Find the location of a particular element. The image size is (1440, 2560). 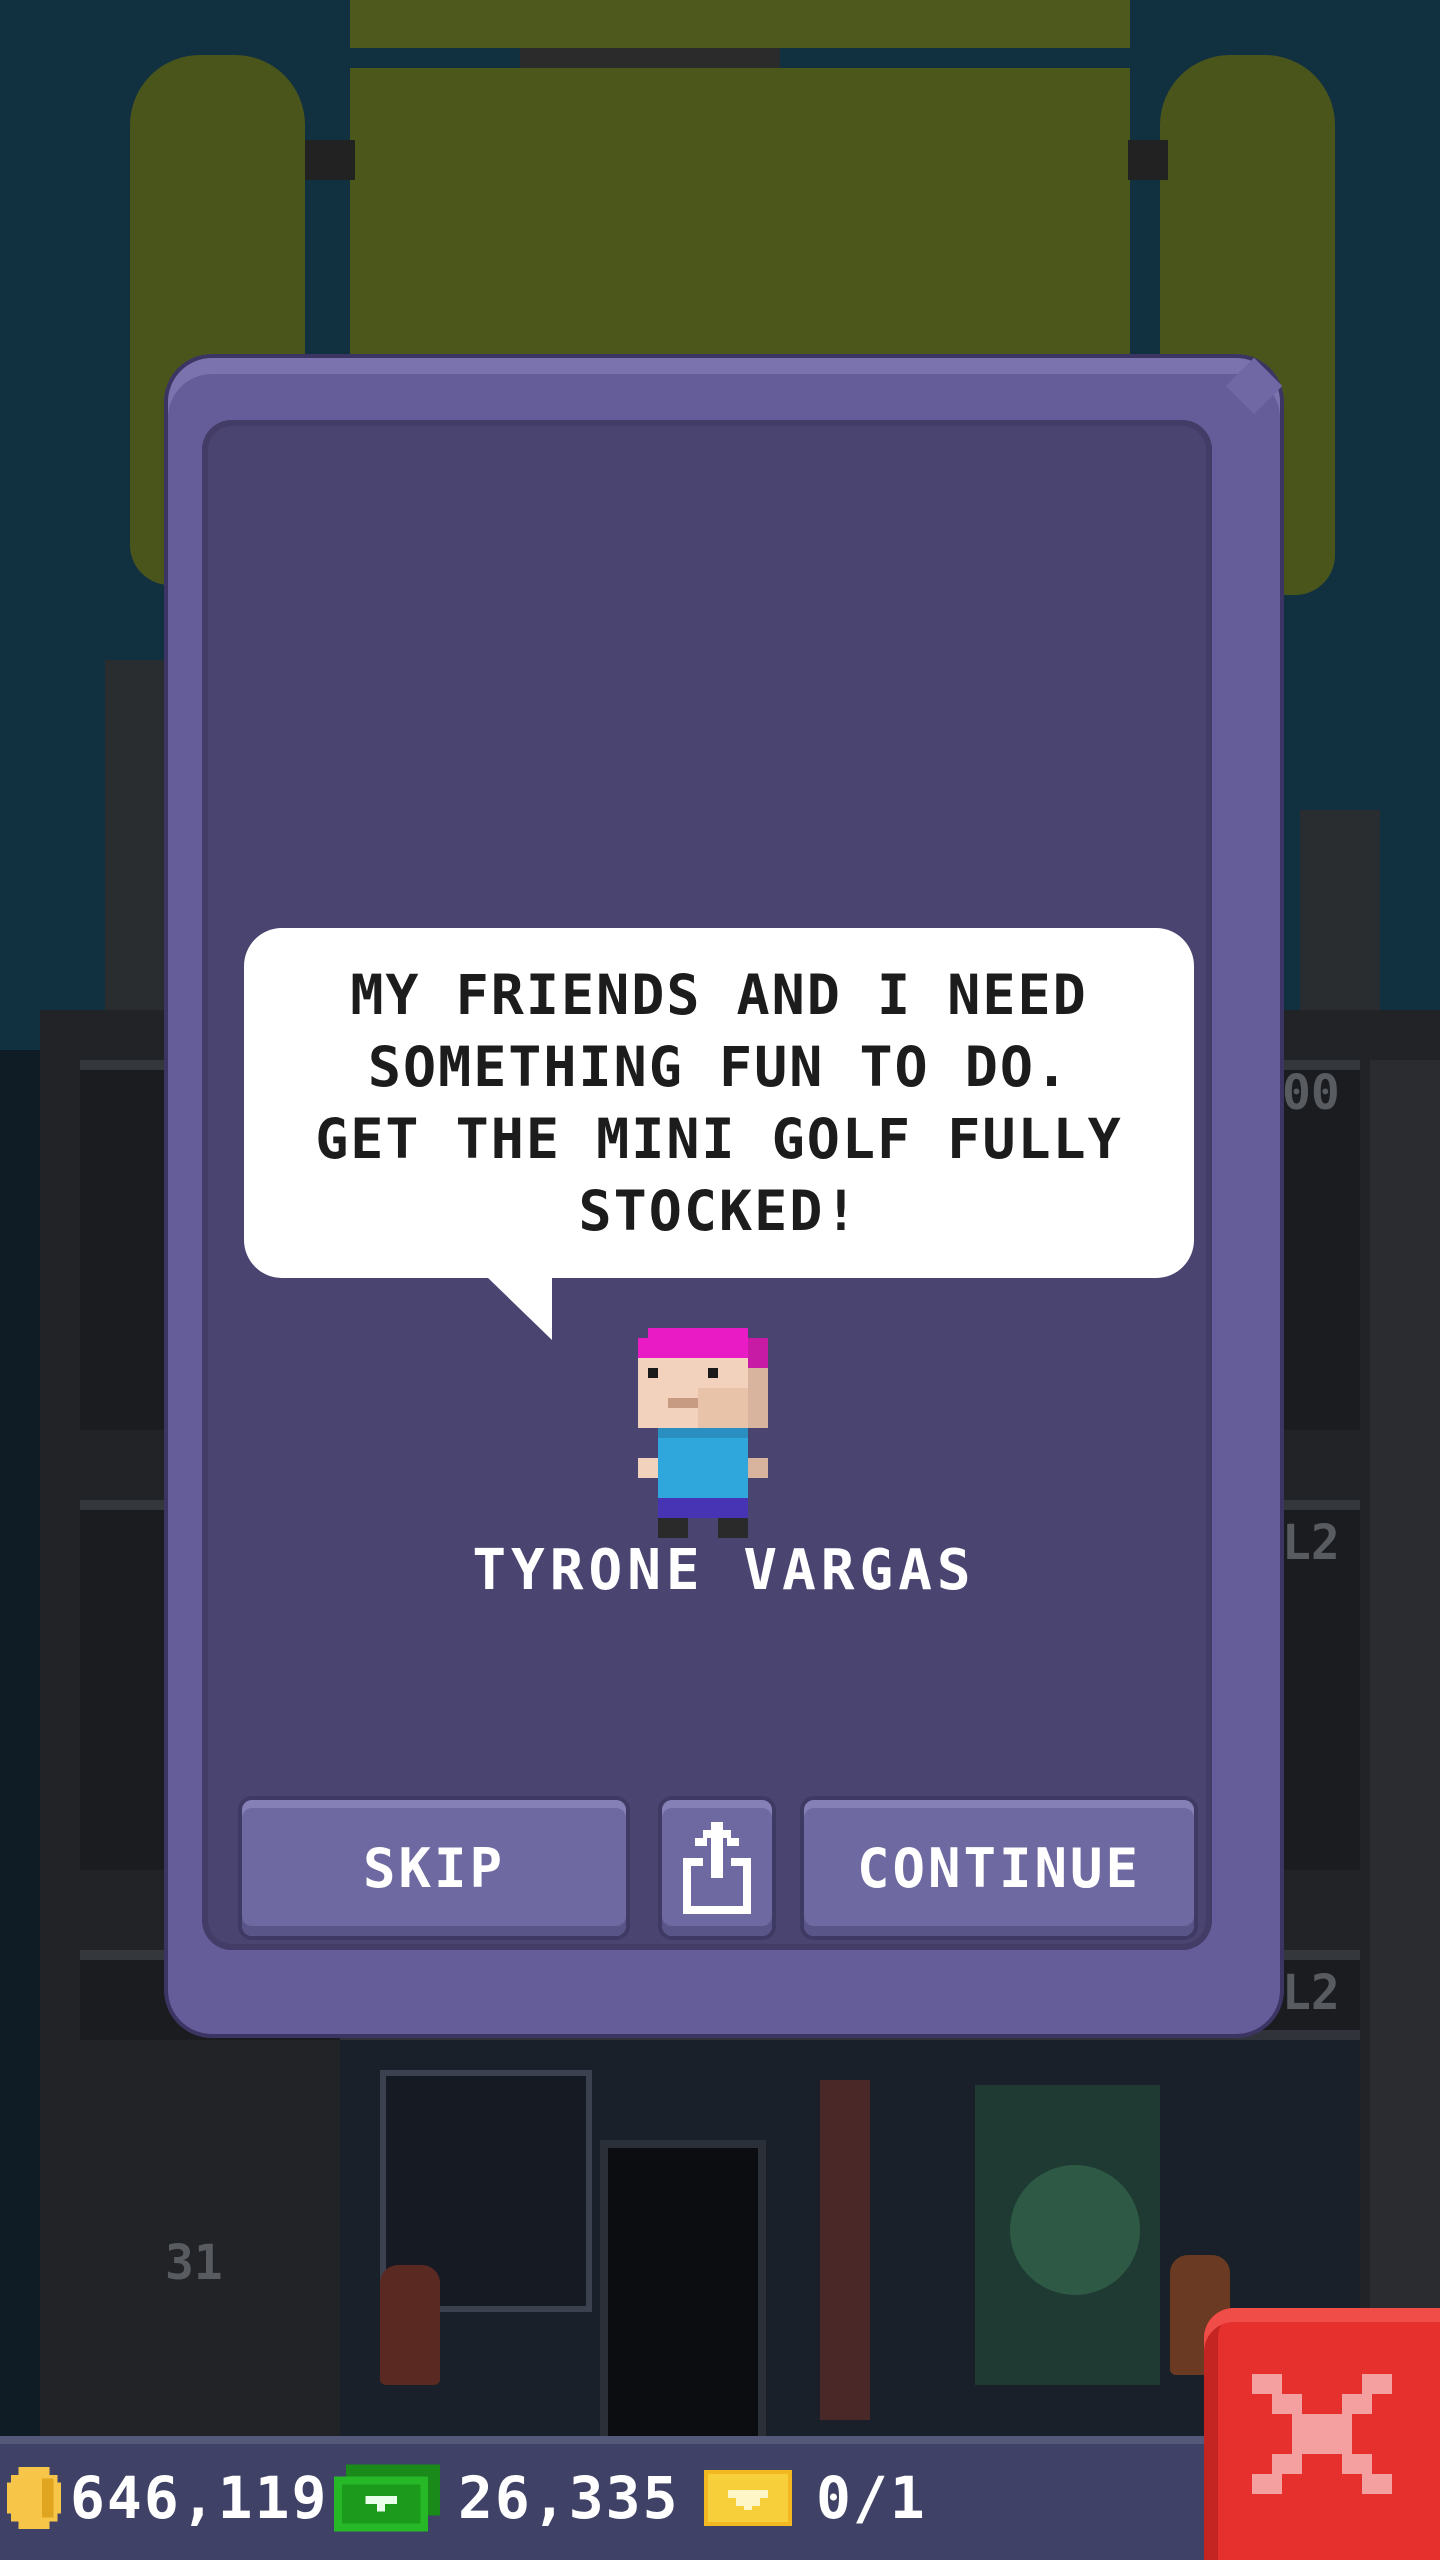

background-elevator-shaft is located at coordinates (1405, 1760).